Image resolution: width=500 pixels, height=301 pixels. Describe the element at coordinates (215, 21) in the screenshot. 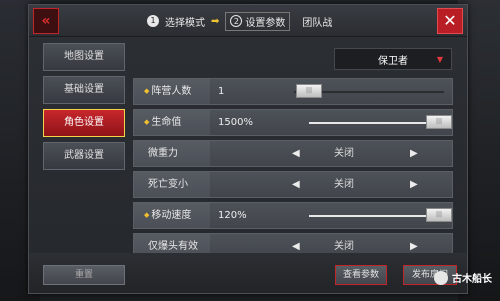

I see `arrow-right-icon: ➡` at that location.